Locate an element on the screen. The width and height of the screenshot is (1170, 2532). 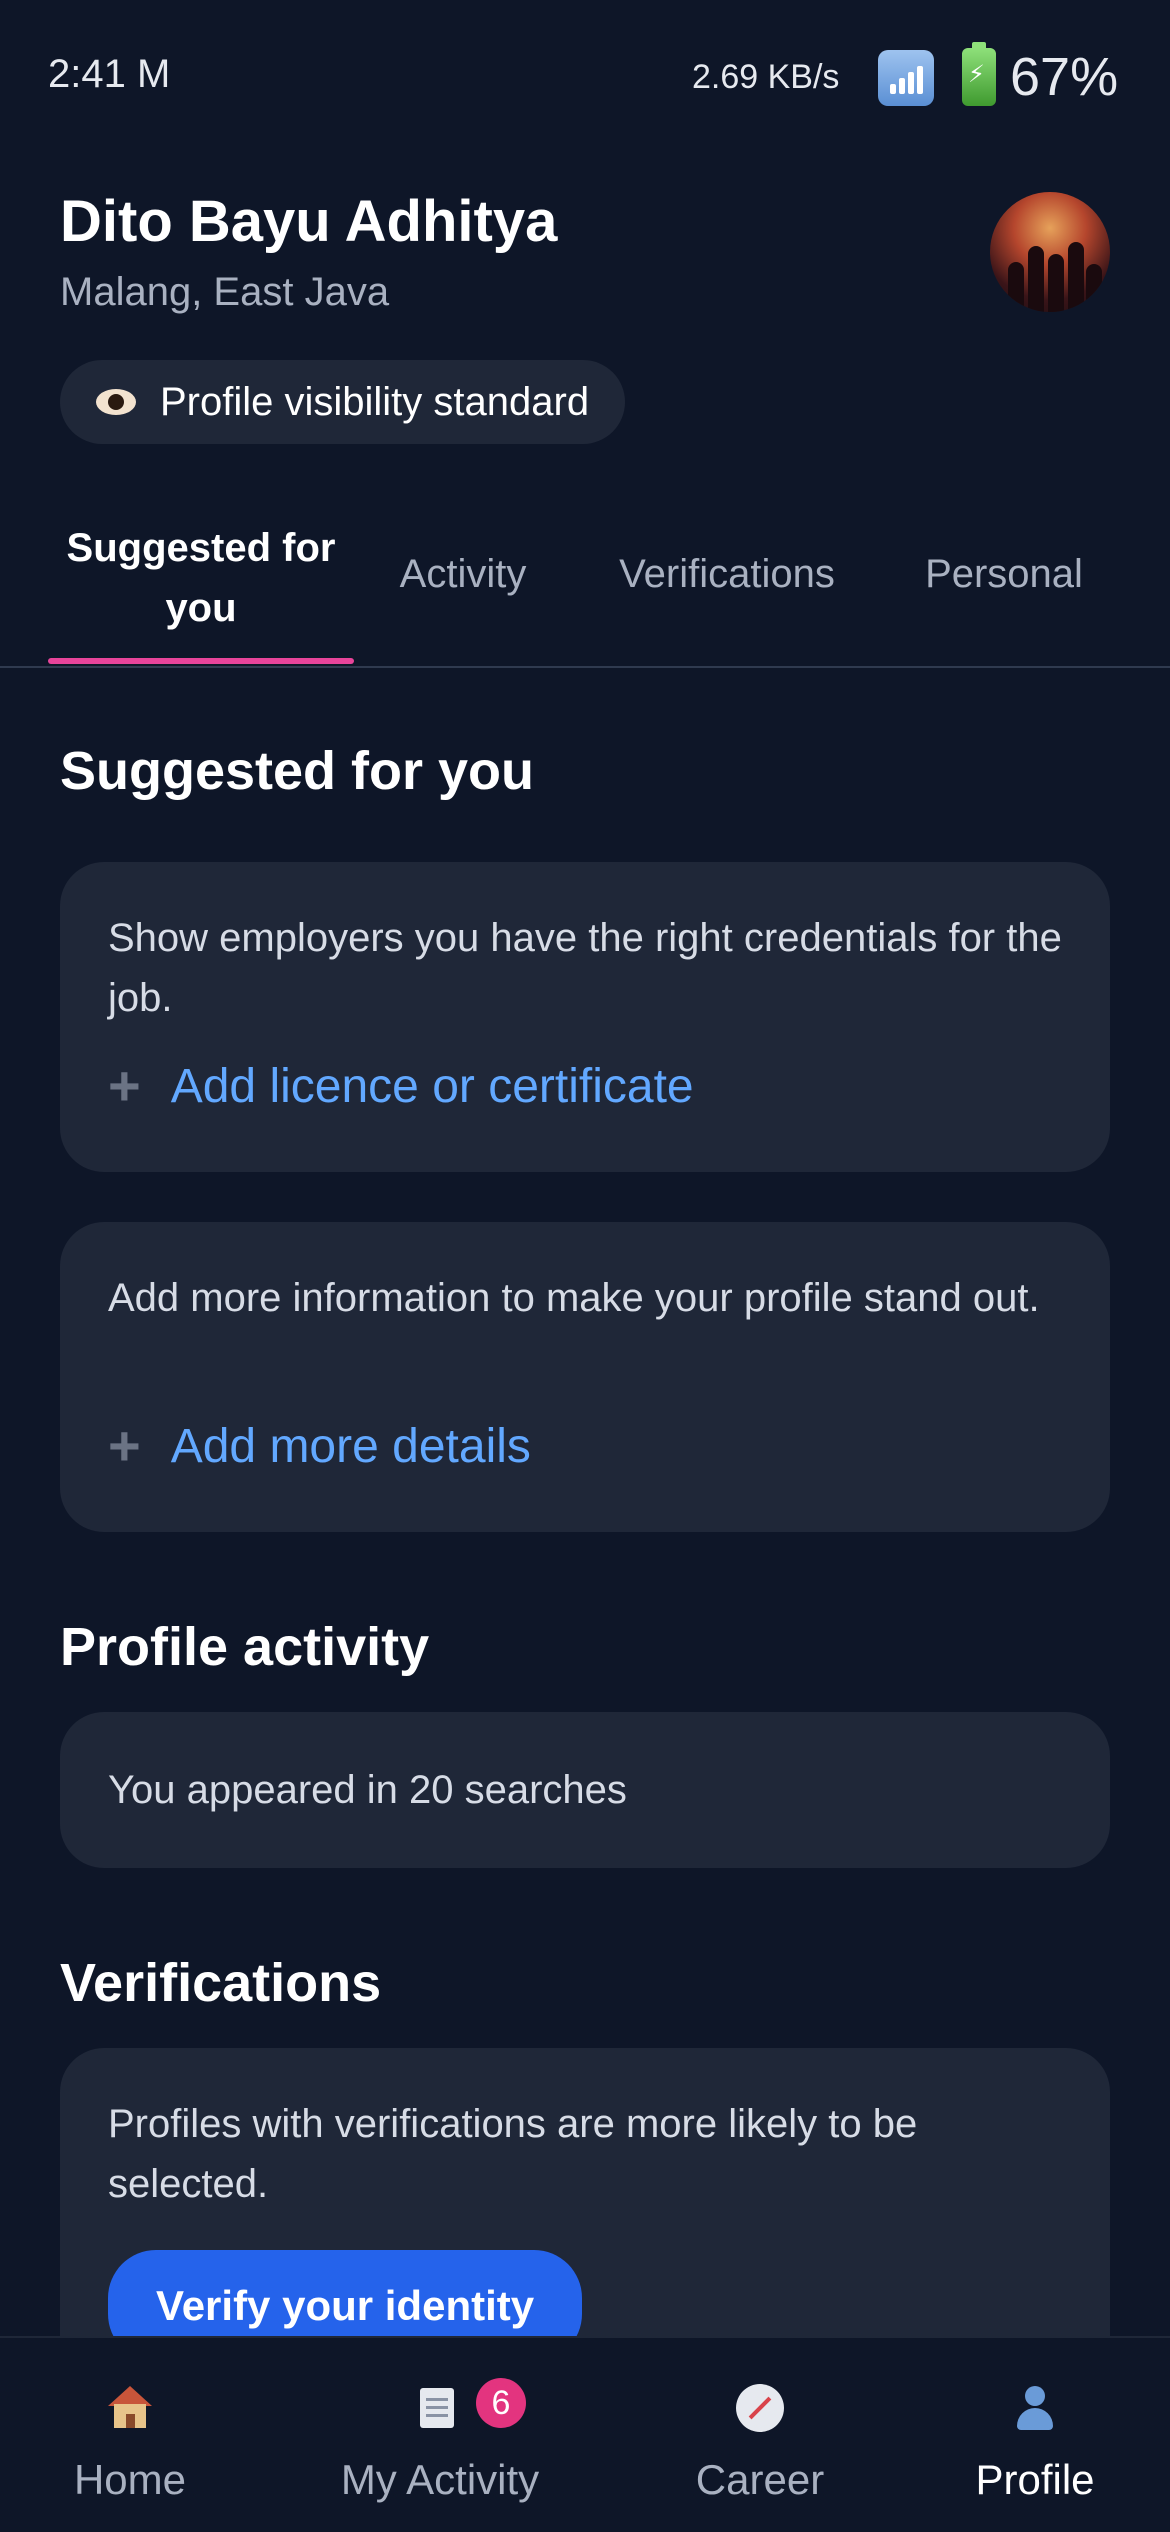
nav-career-label: Career is located at coordinates (760, 2479).